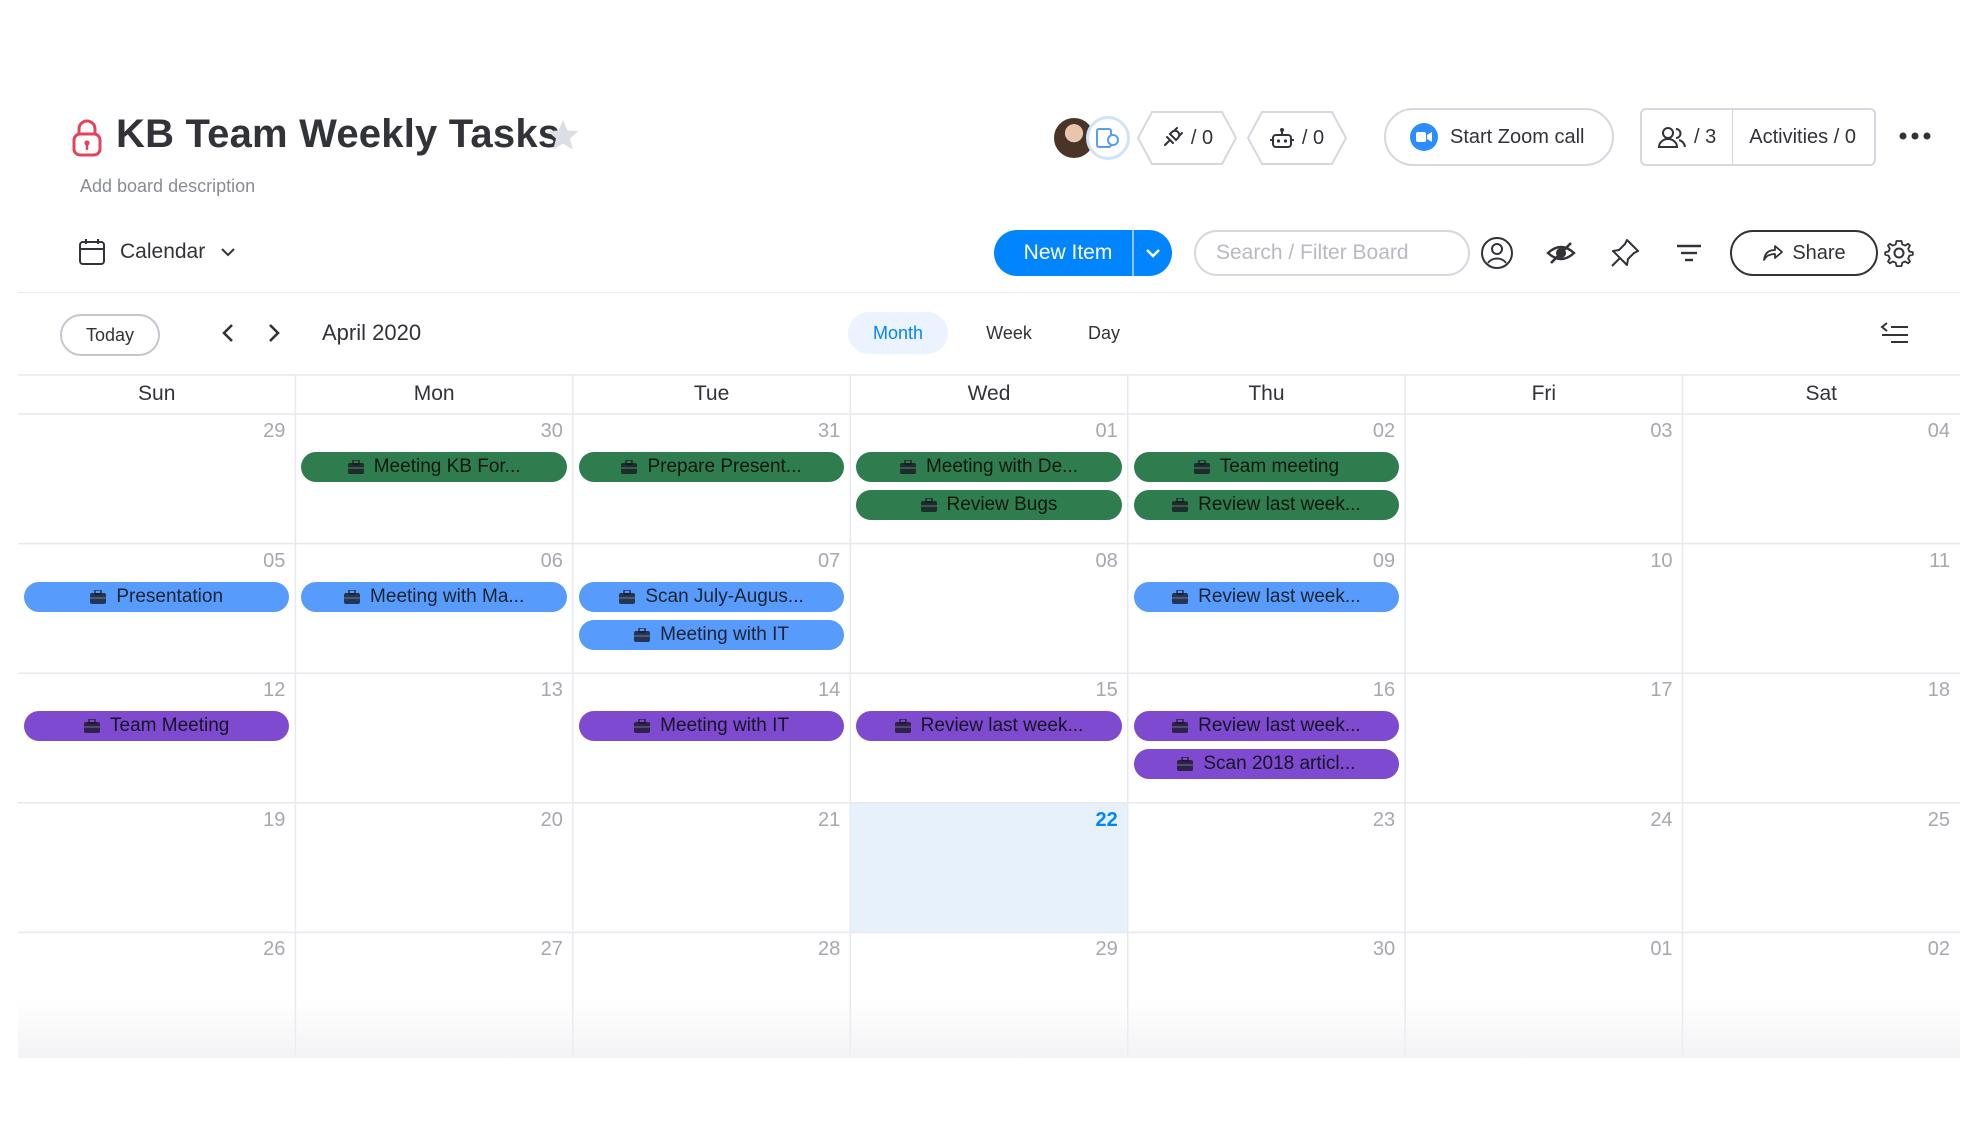  What do you see at coordinates (1517, 136) in the screenshot?
I see `zoom-label: Start Zoom call` at bounding box center [1517, 136].